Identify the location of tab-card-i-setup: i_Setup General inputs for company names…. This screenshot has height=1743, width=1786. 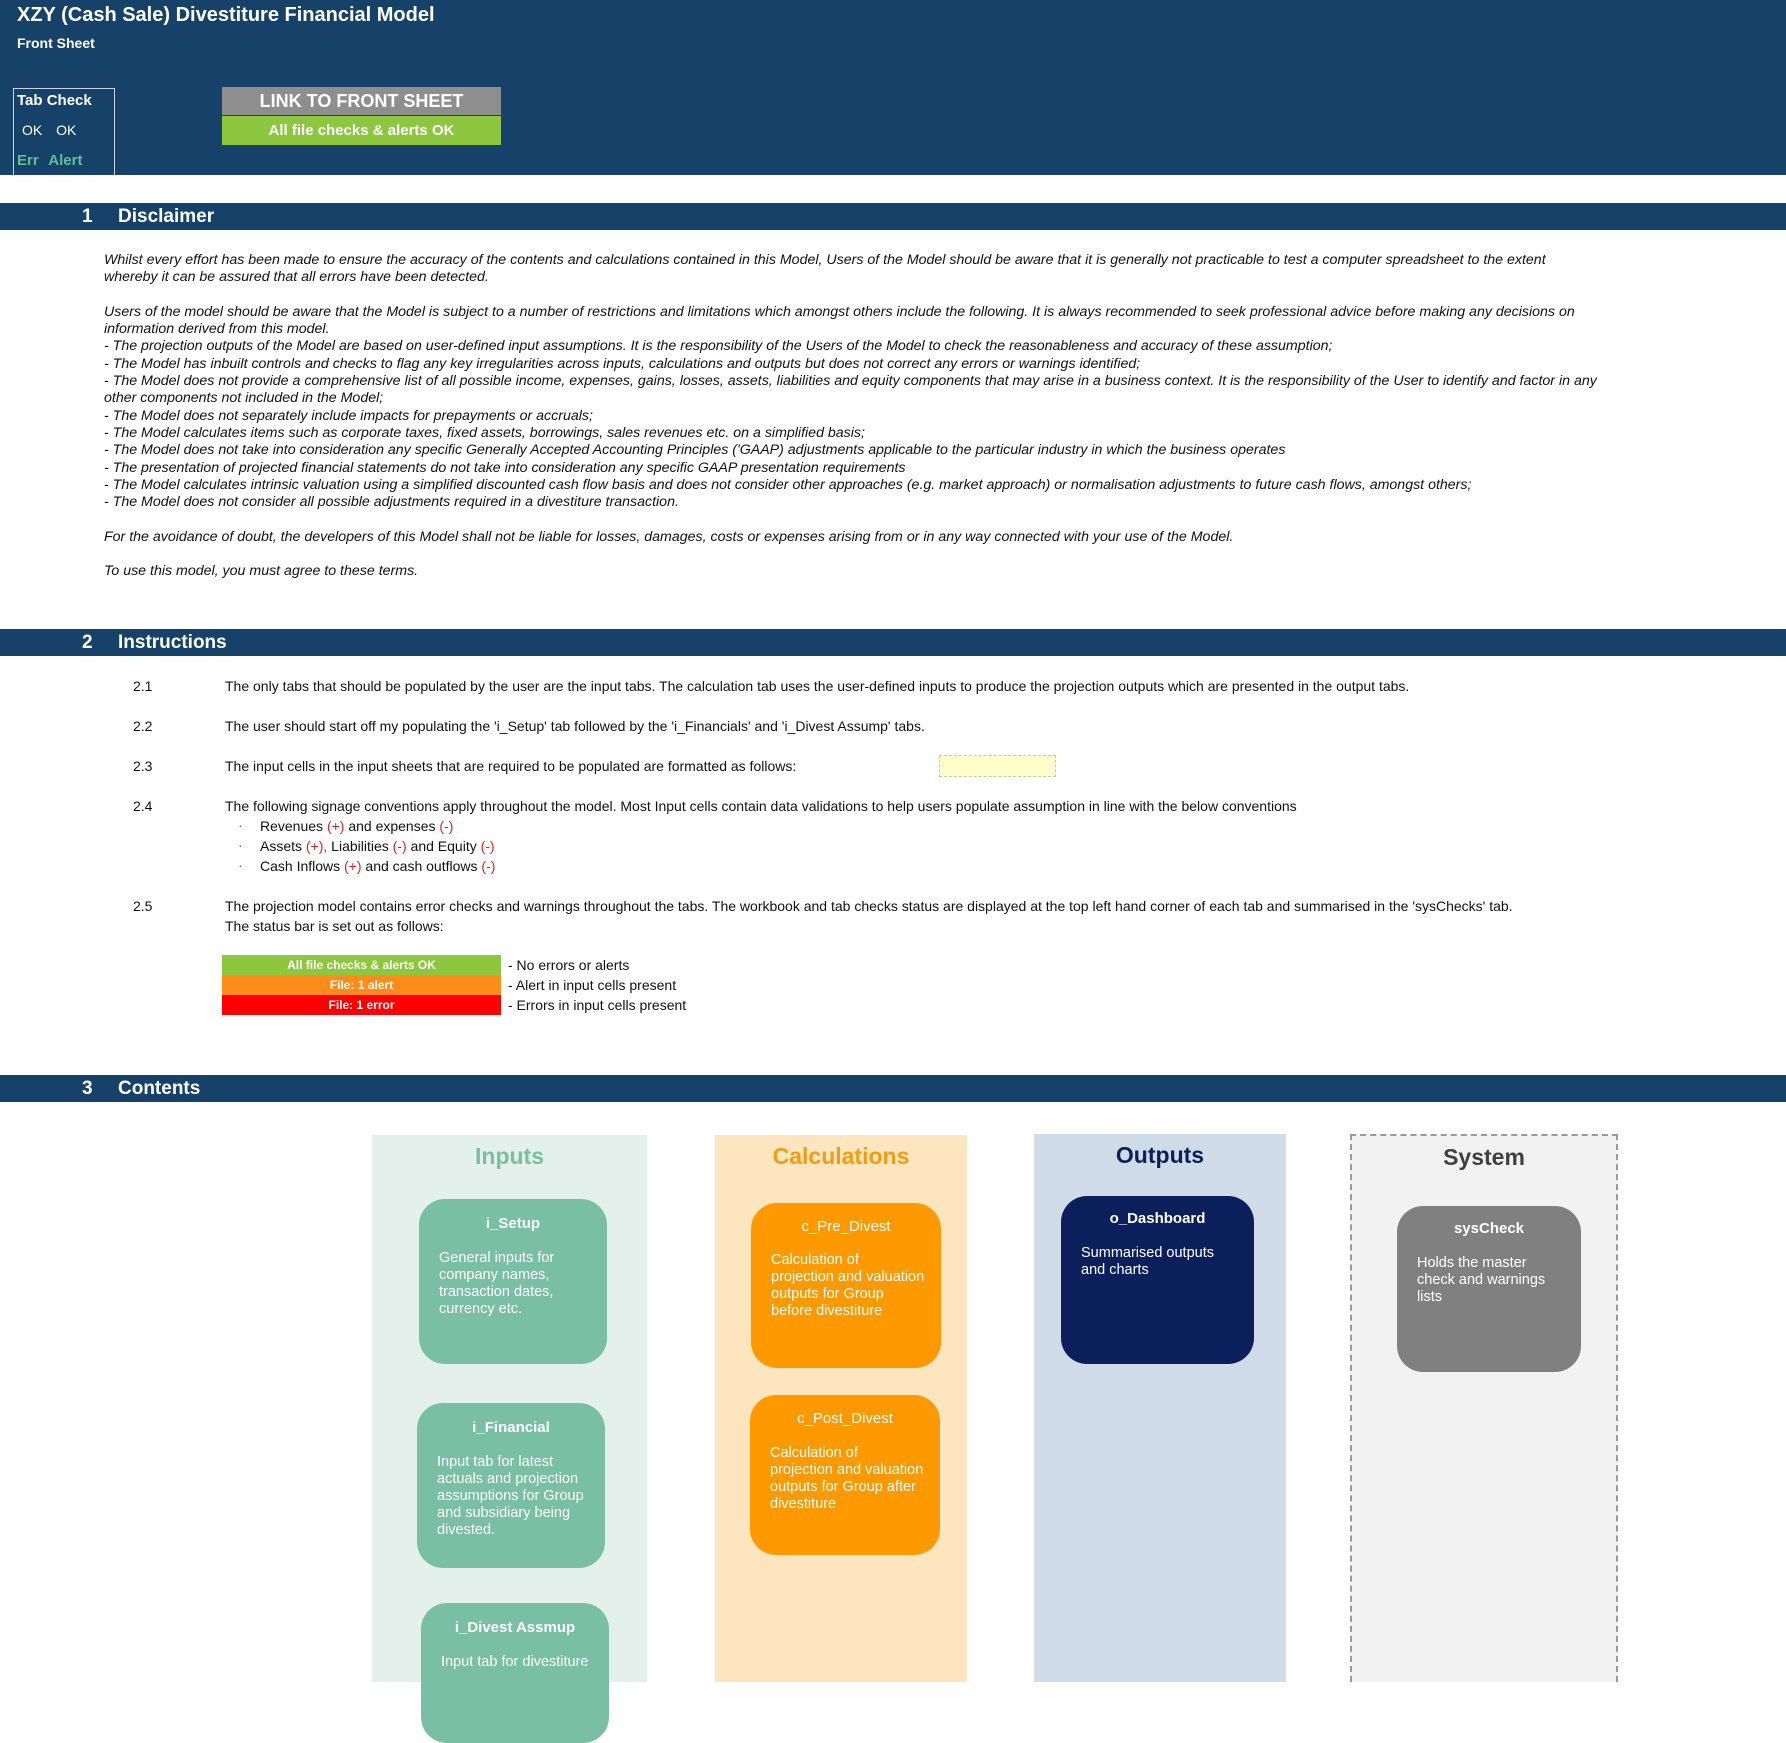
(513, 1281).